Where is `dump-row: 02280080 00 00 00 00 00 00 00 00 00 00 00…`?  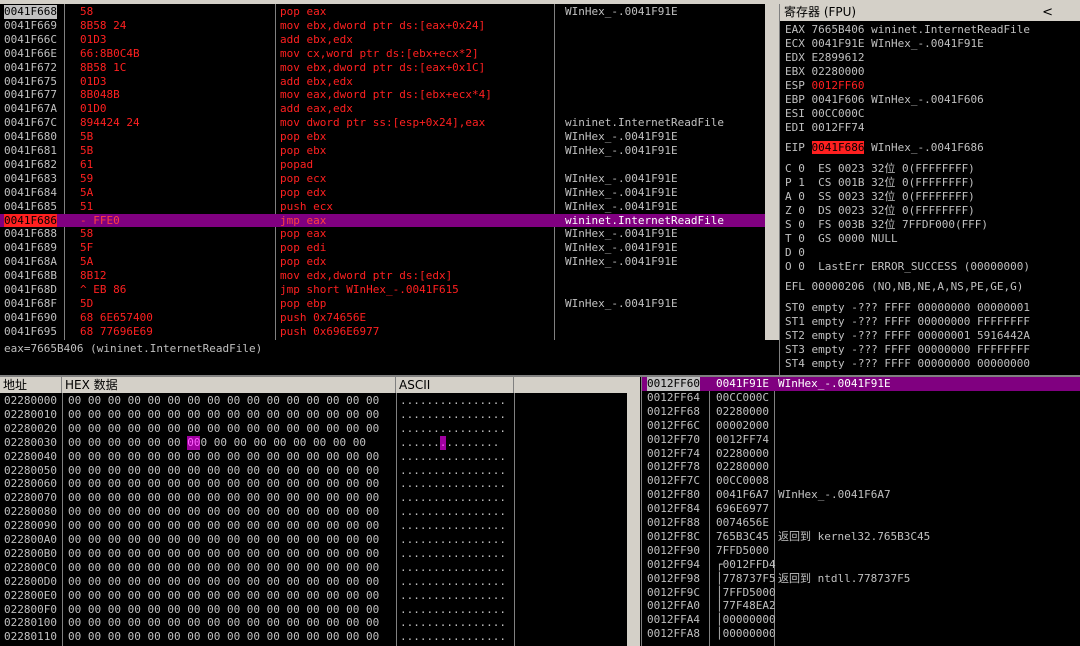 dump-row: 02280080 00 00 00 00 00 00 00 00 00 00 00… is located at coordinates (314, 512).